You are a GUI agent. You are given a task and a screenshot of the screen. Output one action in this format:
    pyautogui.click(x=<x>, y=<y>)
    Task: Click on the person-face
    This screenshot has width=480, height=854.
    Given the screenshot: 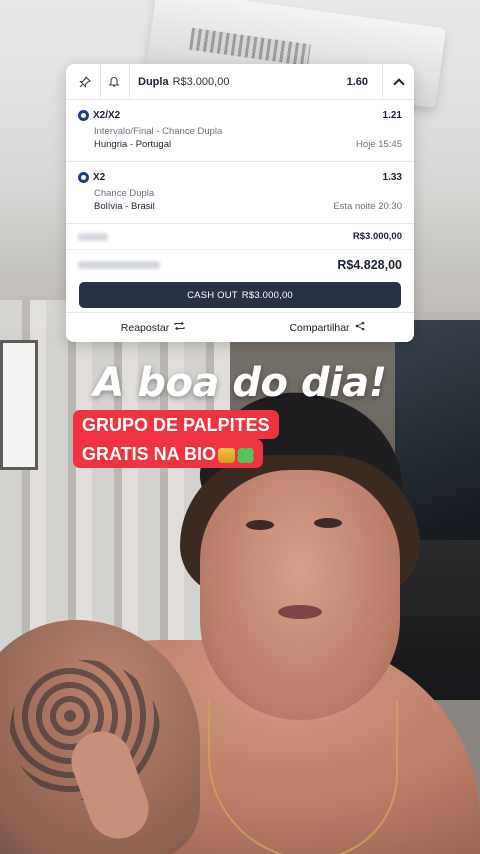 What is the action you would take?
    pyautogui.click(x=300, y=595)
    